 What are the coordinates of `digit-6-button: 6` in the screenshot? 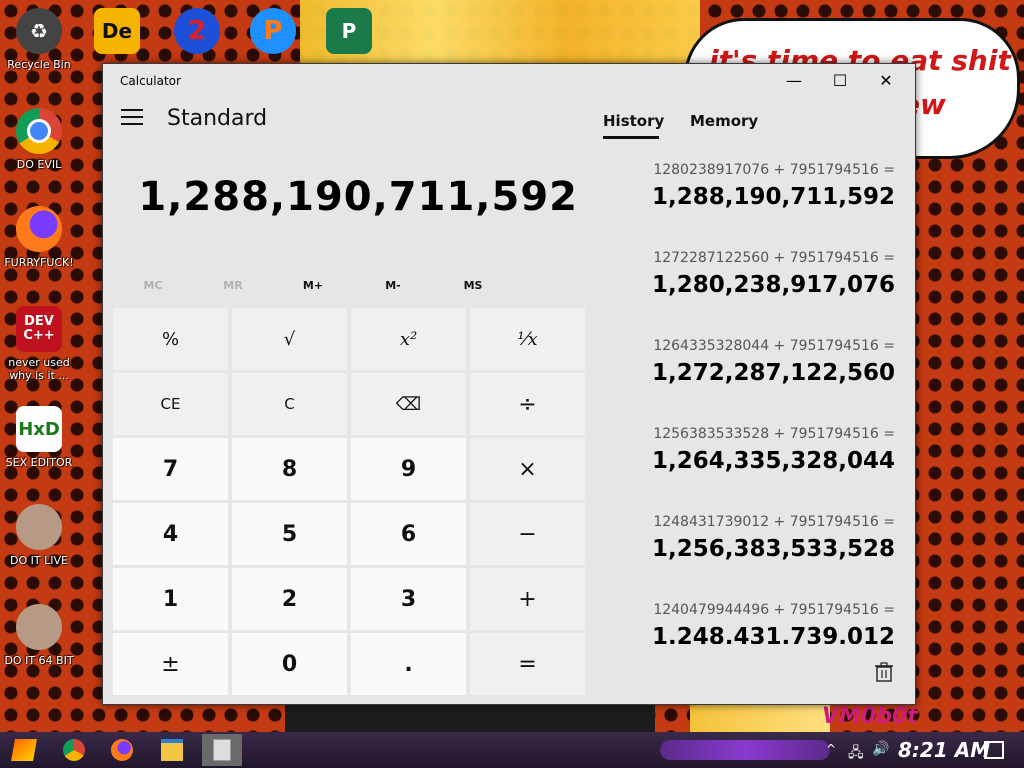 It's located at (408, 534).